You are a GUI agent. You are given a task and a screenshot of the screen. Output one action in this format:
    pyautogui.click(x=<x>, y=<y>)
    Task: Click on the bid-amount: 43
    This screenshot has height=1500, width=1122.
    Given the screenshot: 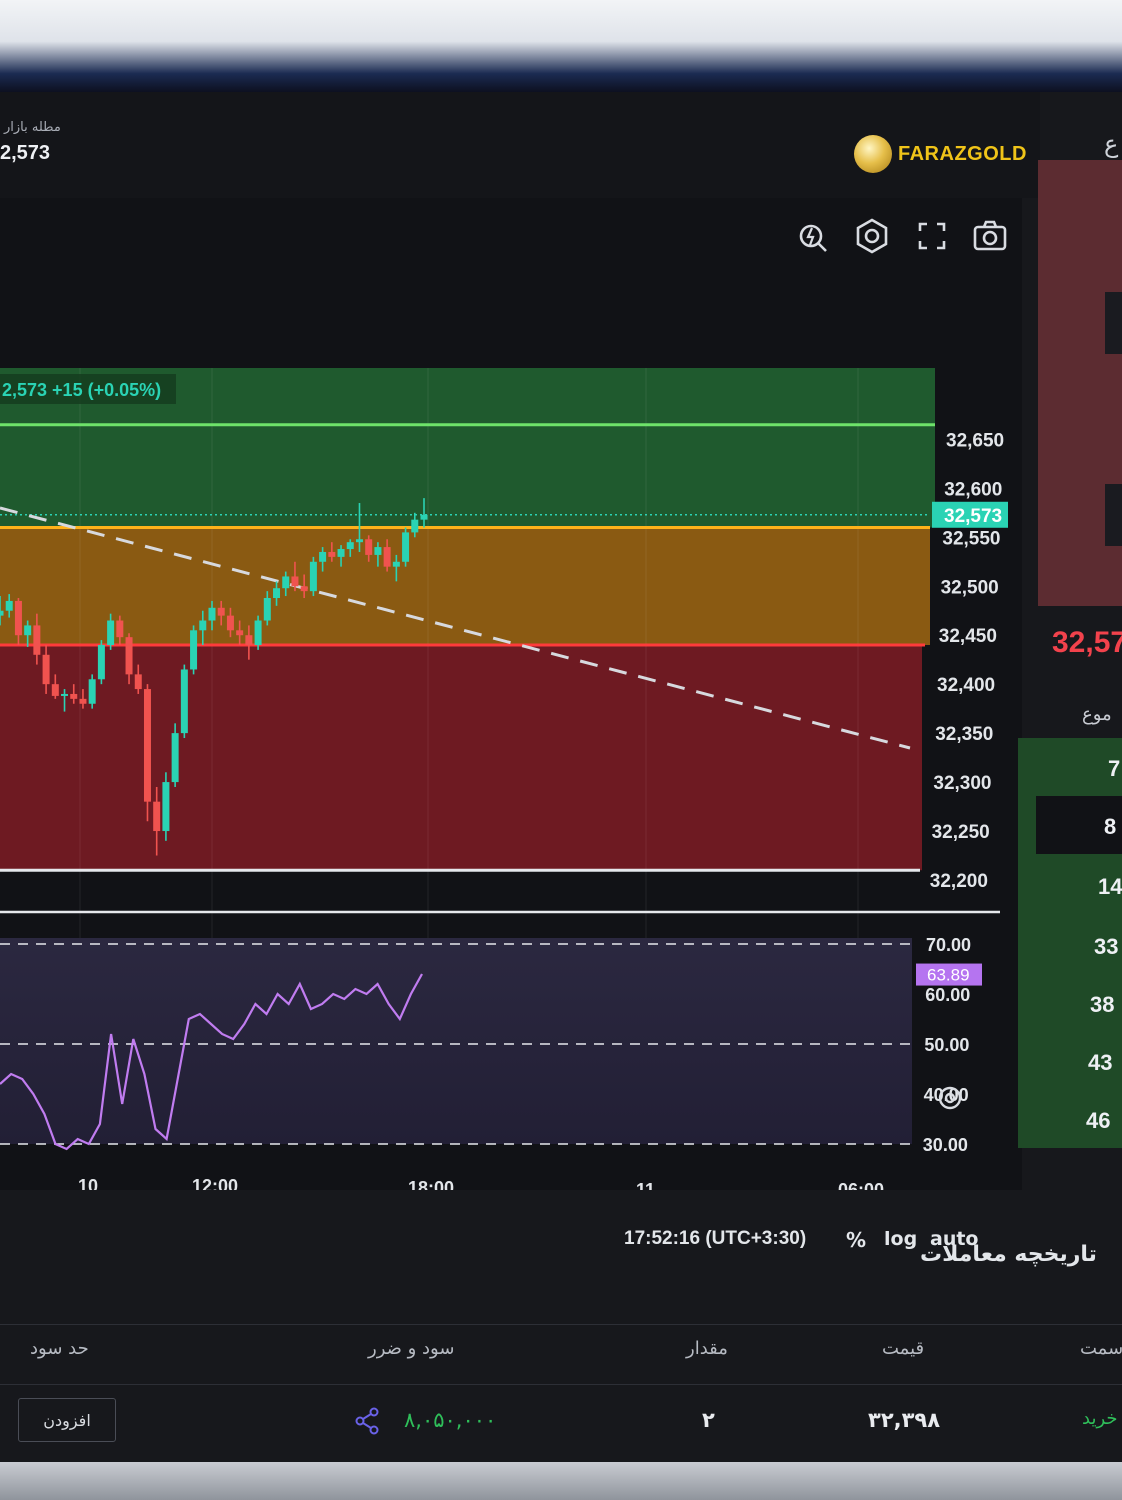 What is the action you would take?
    pyautogui.click(x=1100, y=1063)
    